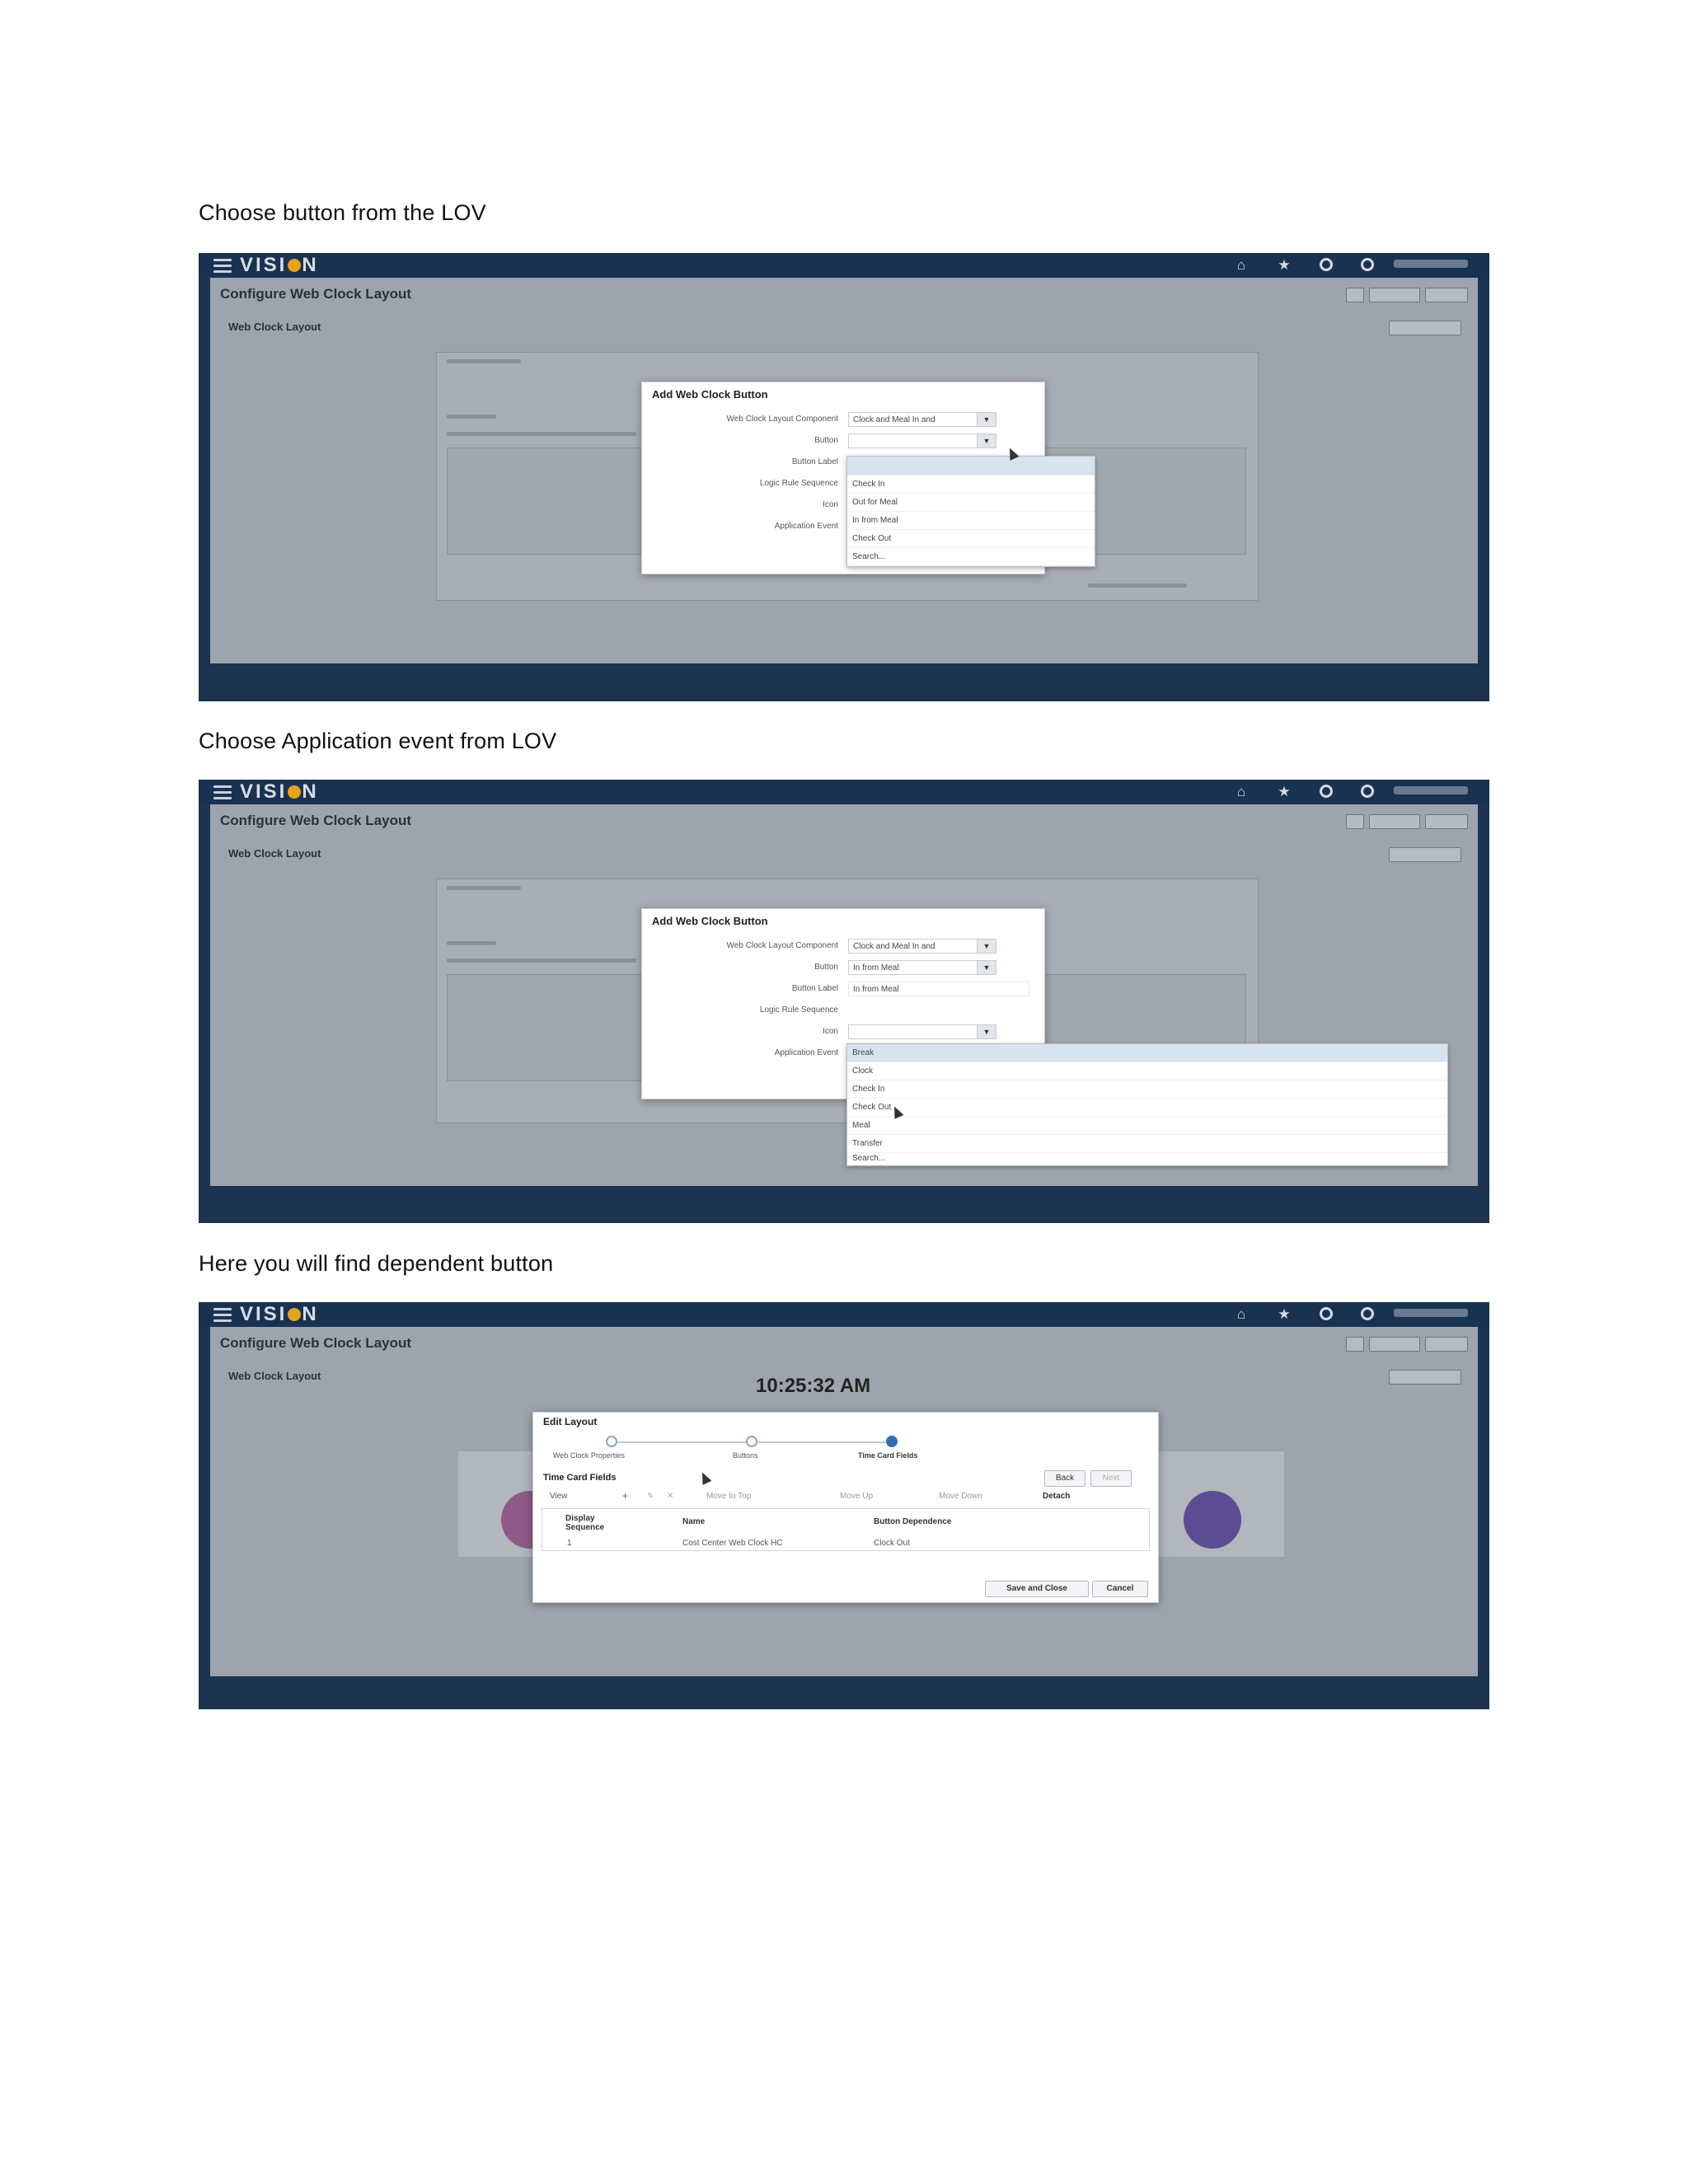  What do you see at coordinates (559, 1496) in the screenshot?
I see `view-menu: View` at bounding box center [559, 1496].